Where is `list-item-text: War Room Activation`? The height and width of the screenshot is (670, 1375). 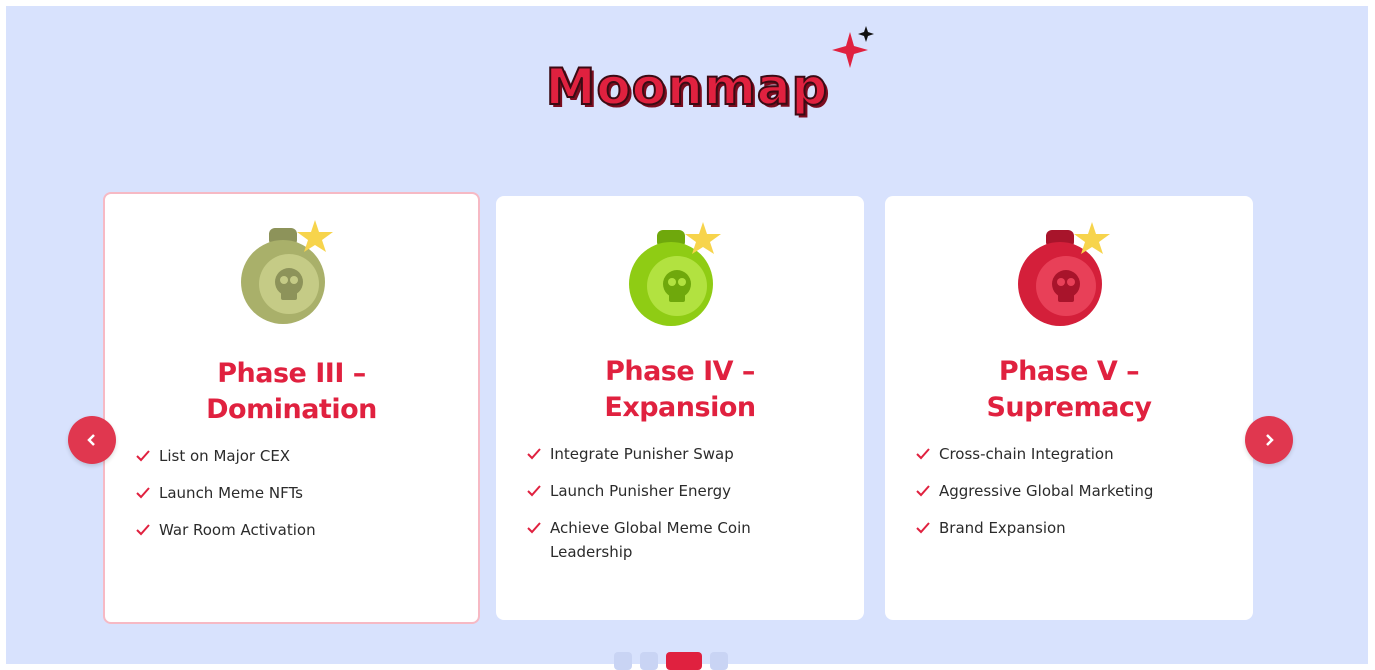
list-item-text: War Room Activation is located at coordinates (237, 530).